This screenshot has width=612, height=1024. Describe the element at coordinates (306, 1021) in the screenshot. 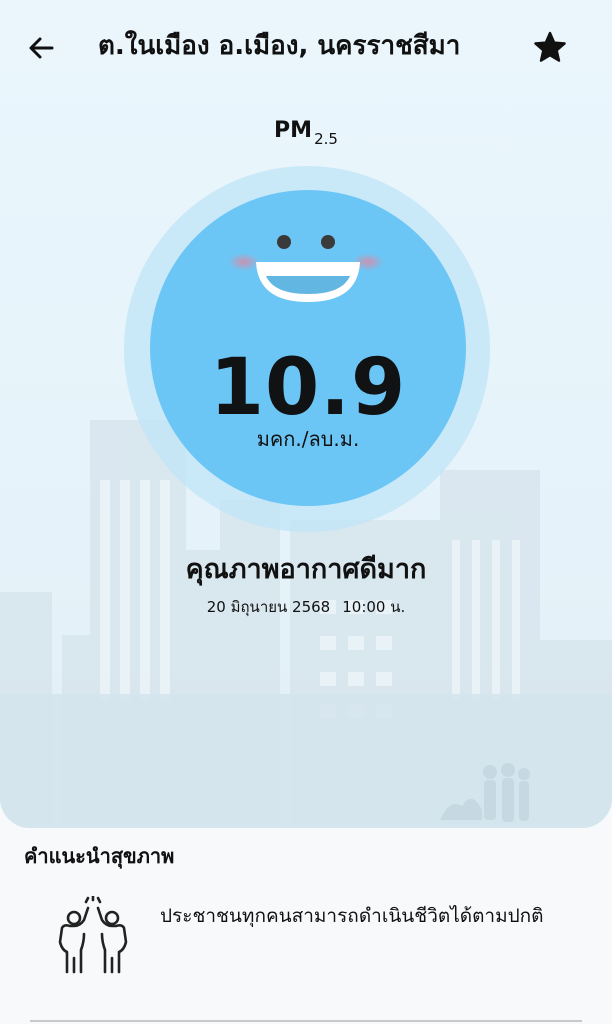

I see `section-divider` at that location.